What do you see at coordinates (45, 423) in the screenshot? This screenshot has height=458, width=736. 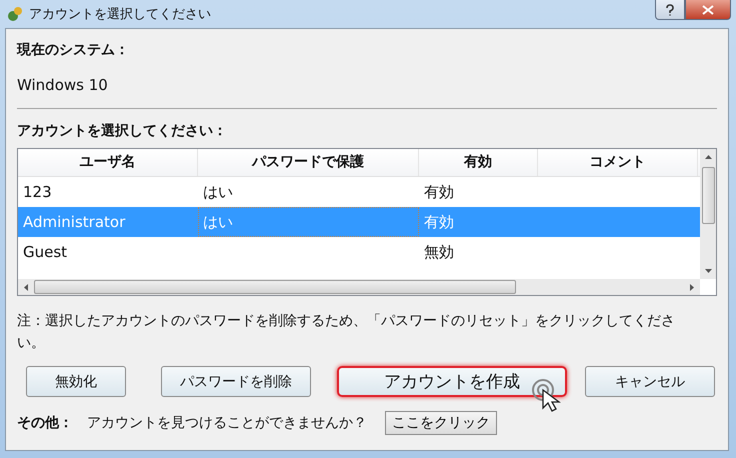 I see `other-label: その他：` at bounding box center [45, 423].